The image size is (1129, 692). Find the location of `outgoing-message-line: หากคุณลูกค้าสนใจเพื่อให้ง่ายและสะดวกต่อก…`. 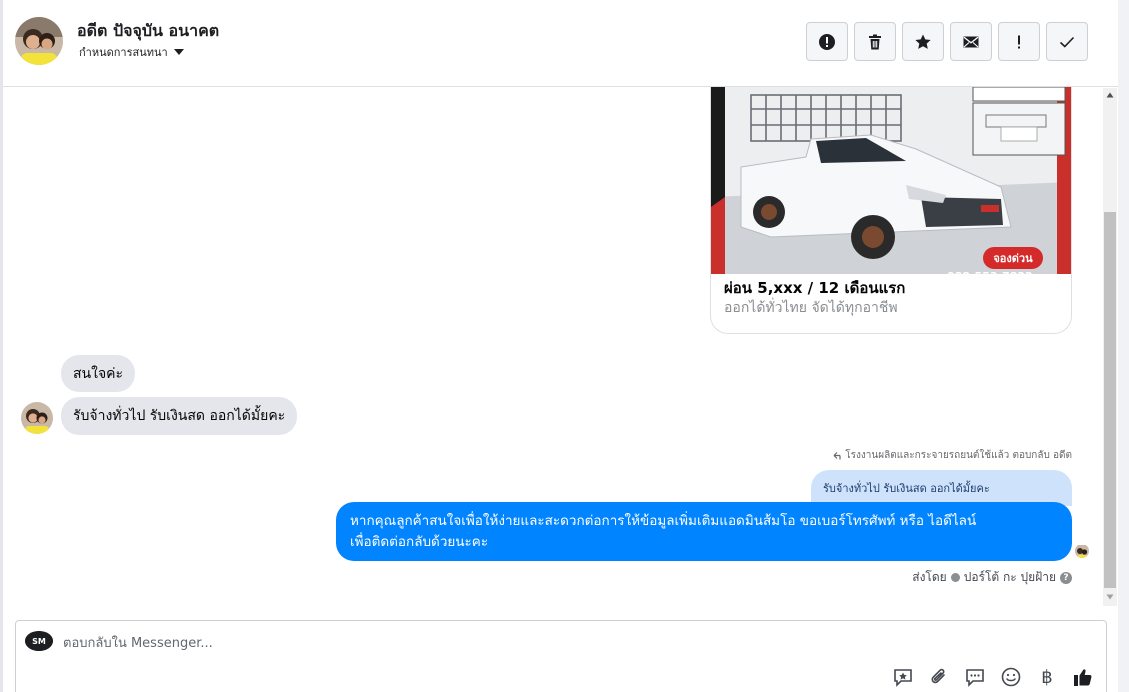

outgoing-message-line: หากคุณลูกค้าสนใจเพื่อให้ง่ายและสะดวกต่อก… is located at coordinates (663, 521).